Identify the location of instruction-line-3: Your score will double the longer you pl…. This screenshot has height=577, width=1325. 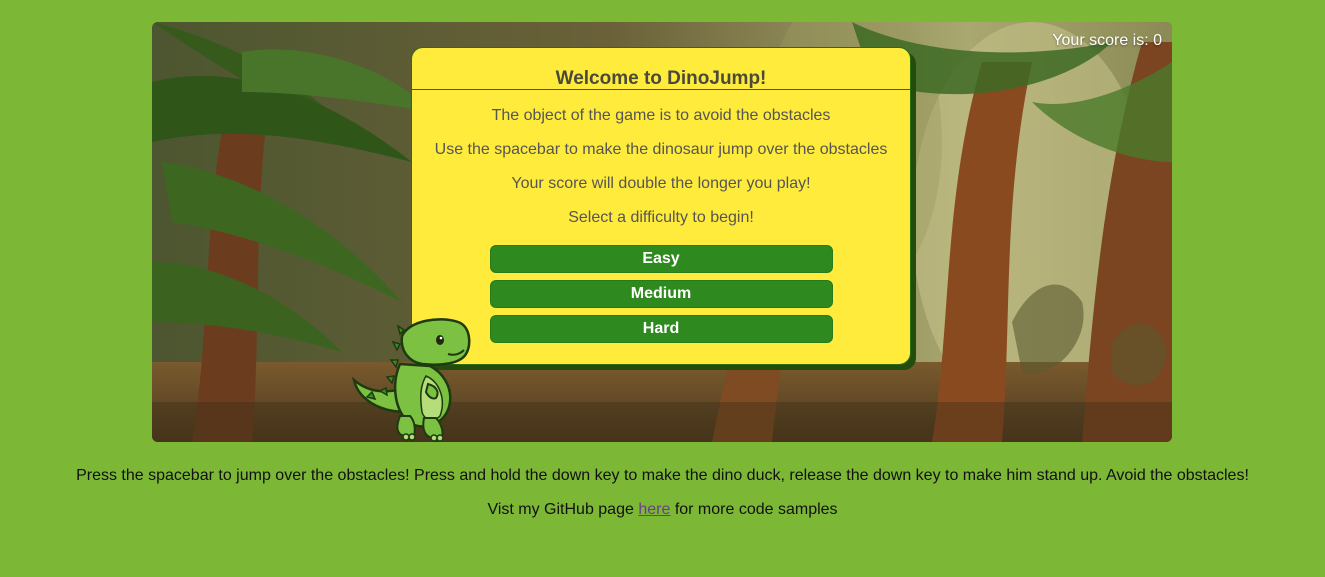
(661, 183).